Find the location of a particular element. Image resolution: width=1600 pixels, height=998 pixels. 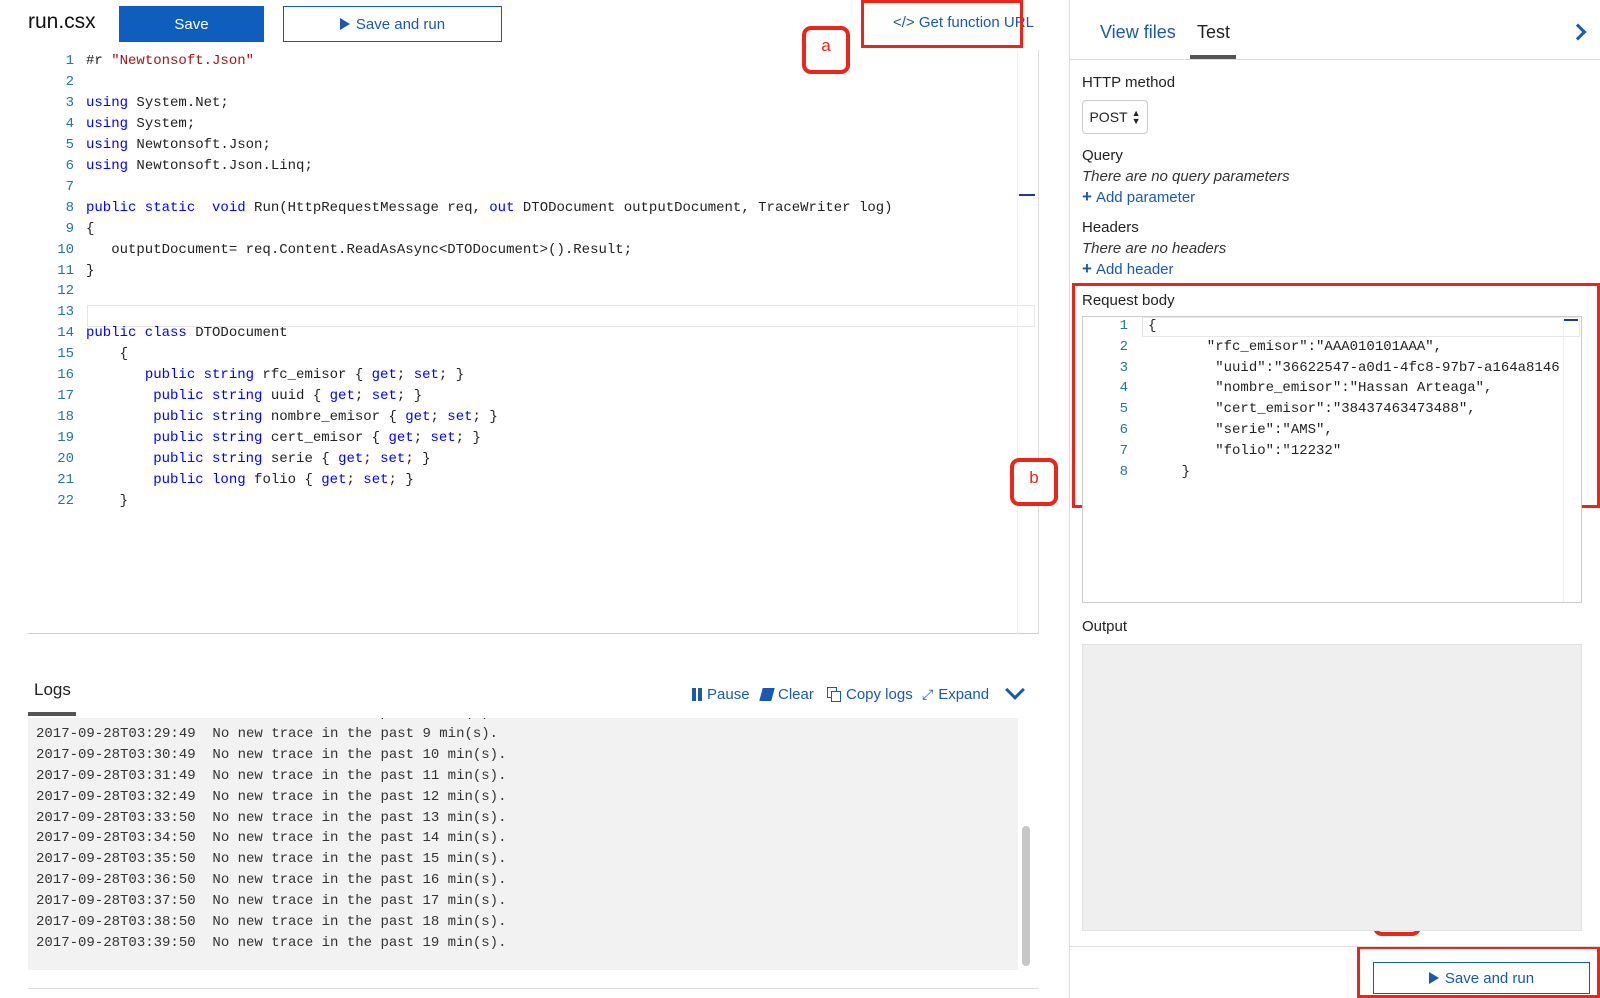

query-label: Query is located at coordinates (1102, 155).